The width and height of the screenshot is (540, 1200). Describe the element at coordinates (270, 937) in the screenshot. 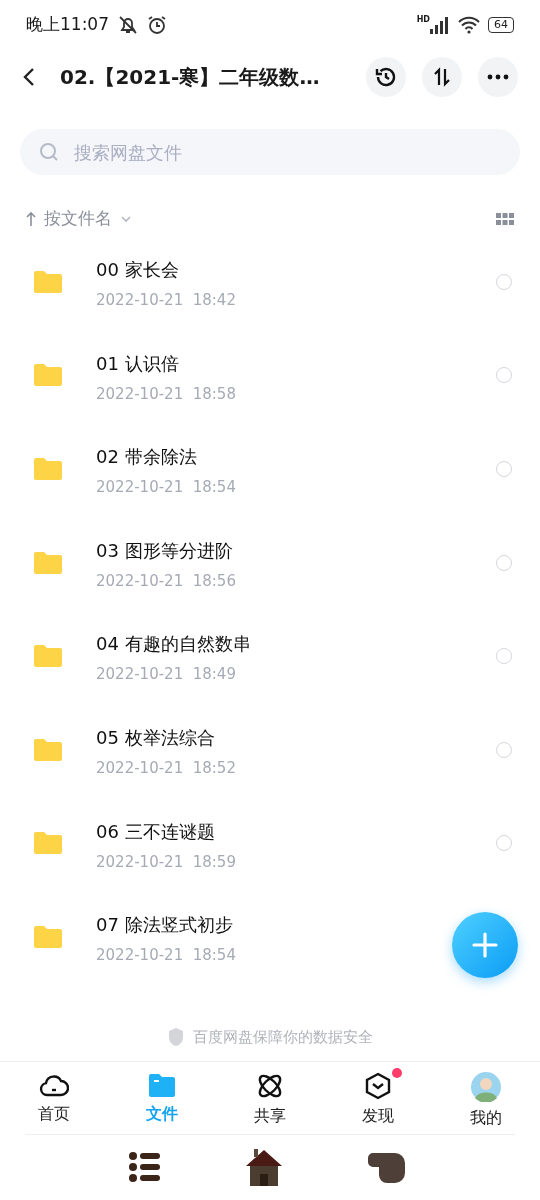

I see `folder-row: 07 除法竖式初步 2022-10-21 18:54` at that location.